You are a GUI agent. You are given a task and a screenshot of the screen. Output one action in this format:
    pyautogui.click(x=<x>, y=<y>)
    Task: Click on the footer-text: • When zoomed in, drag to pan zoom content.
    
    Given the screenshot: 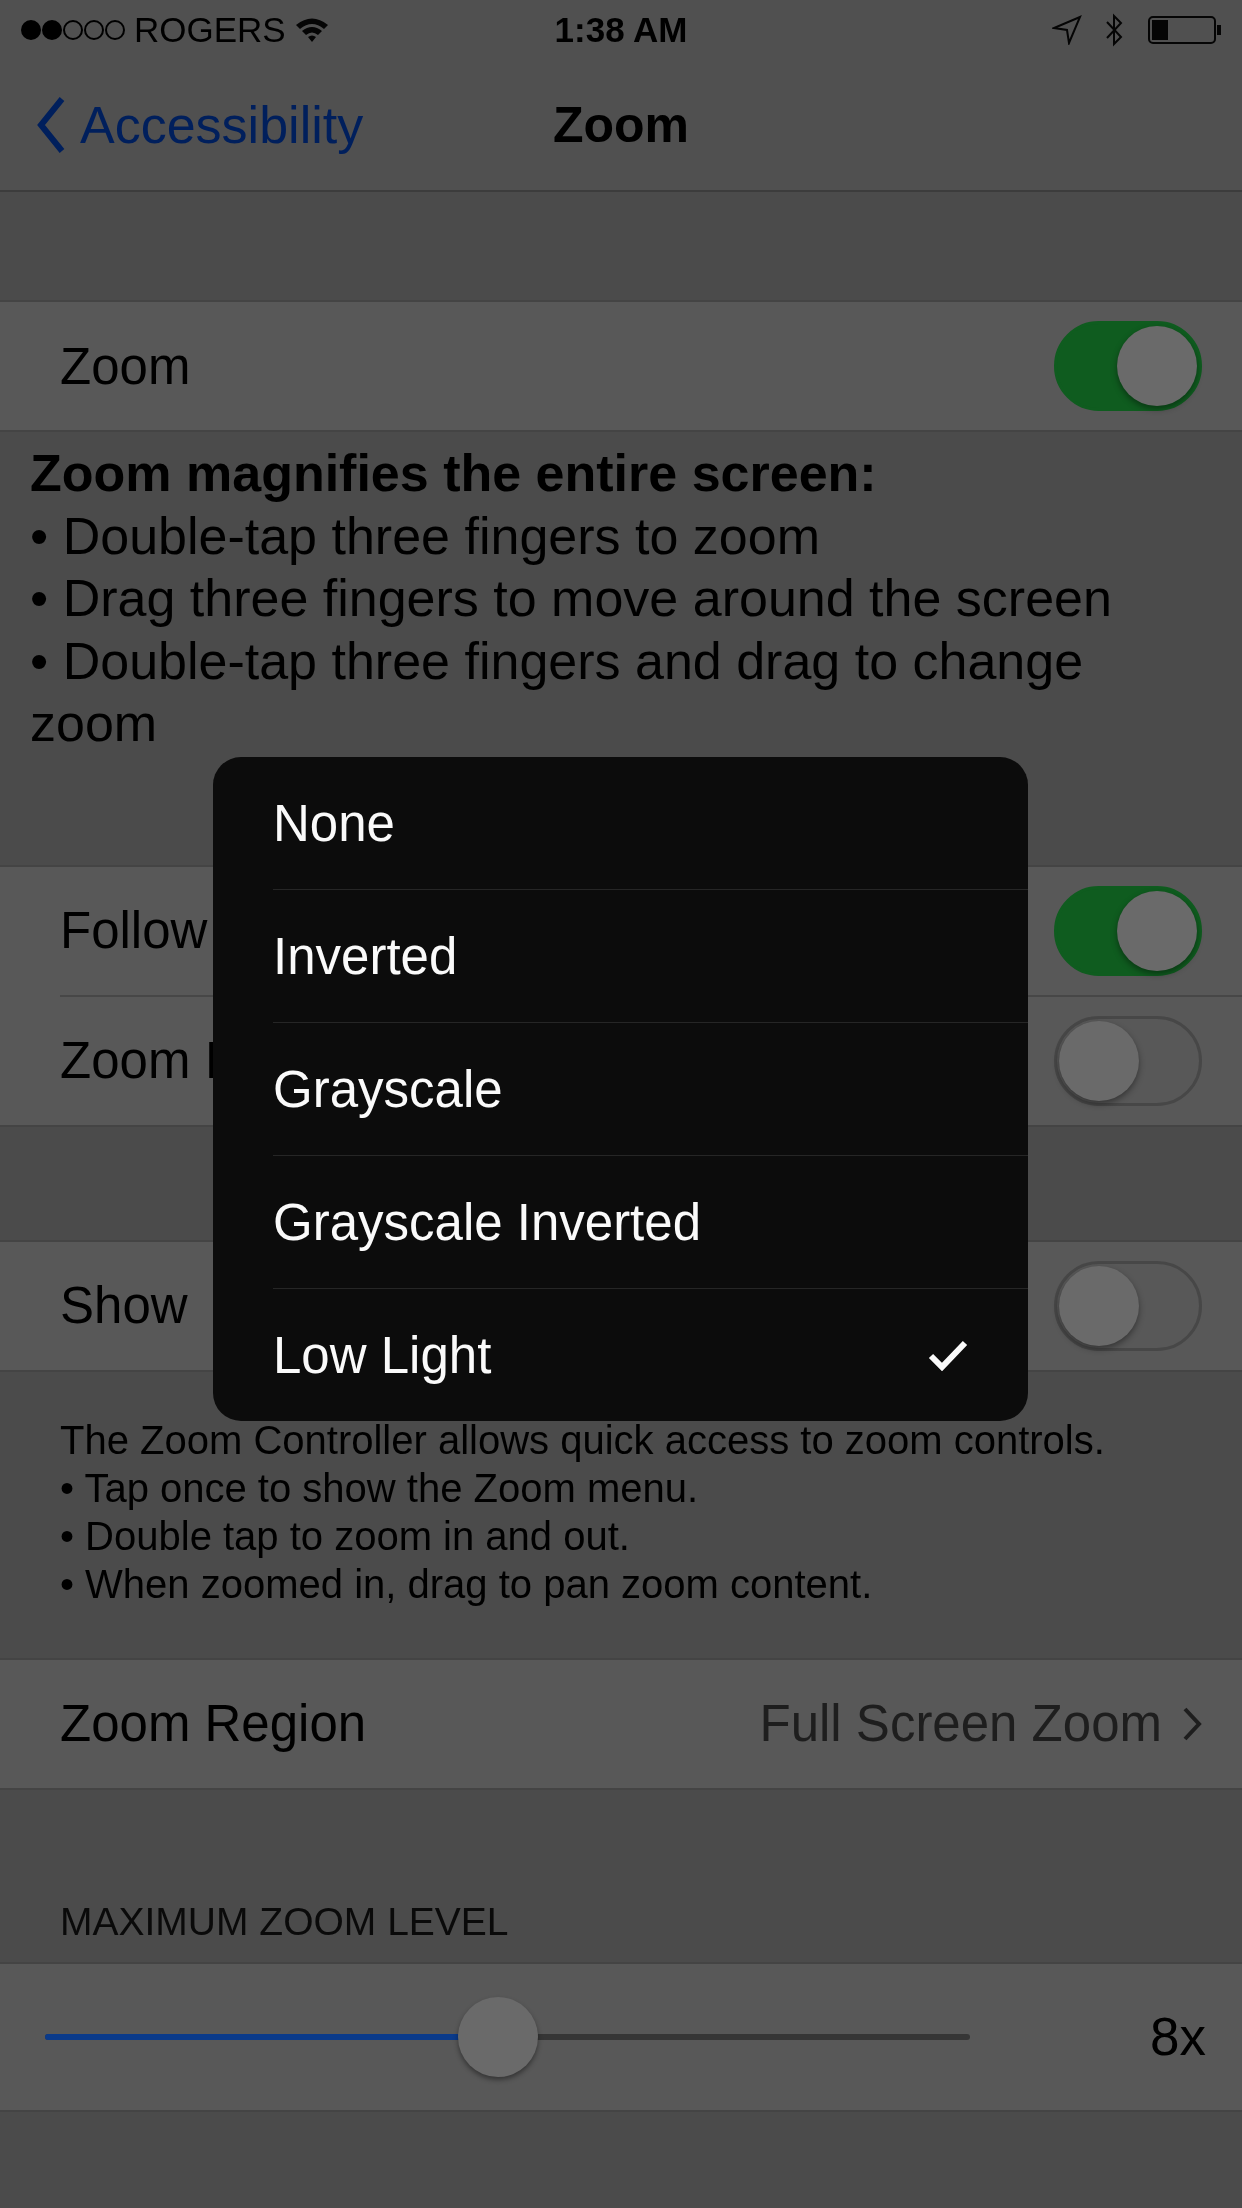 What is the action you would take?
    pyautogui.click(x=466, y=1584)
    